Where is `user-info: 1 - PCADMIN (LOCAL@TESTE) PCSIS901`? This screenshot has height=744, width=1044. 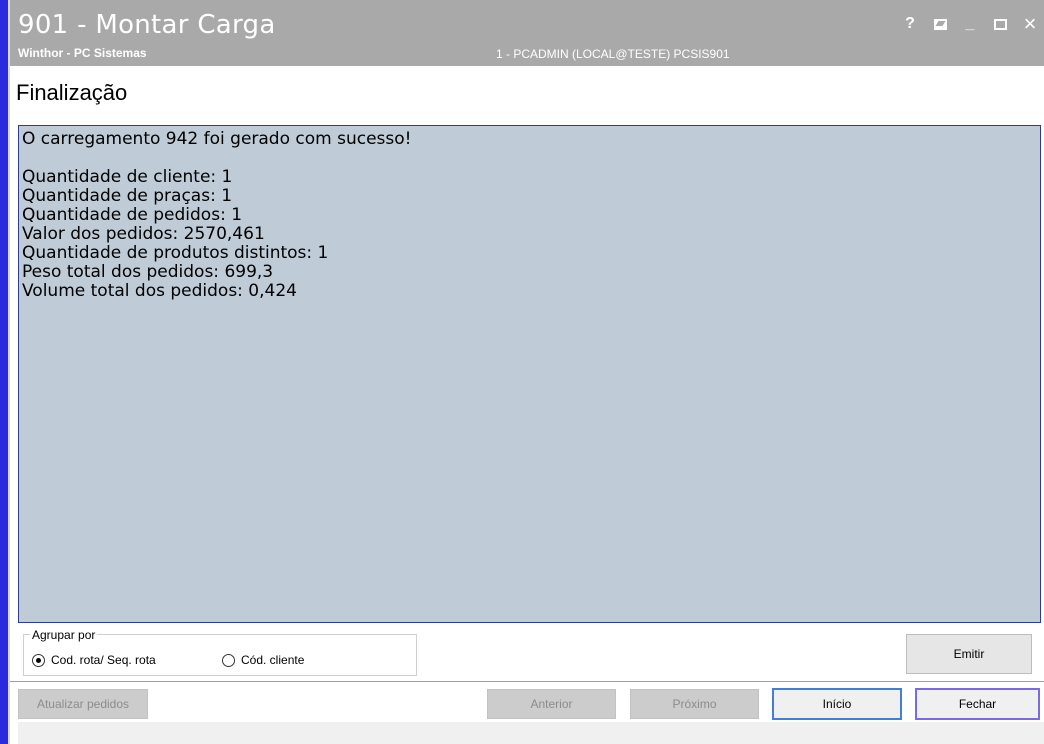 user-info: 1 - PCADMIN (LOCAL@TESTE) PCSIS901 is located at coordinates (613, 54).